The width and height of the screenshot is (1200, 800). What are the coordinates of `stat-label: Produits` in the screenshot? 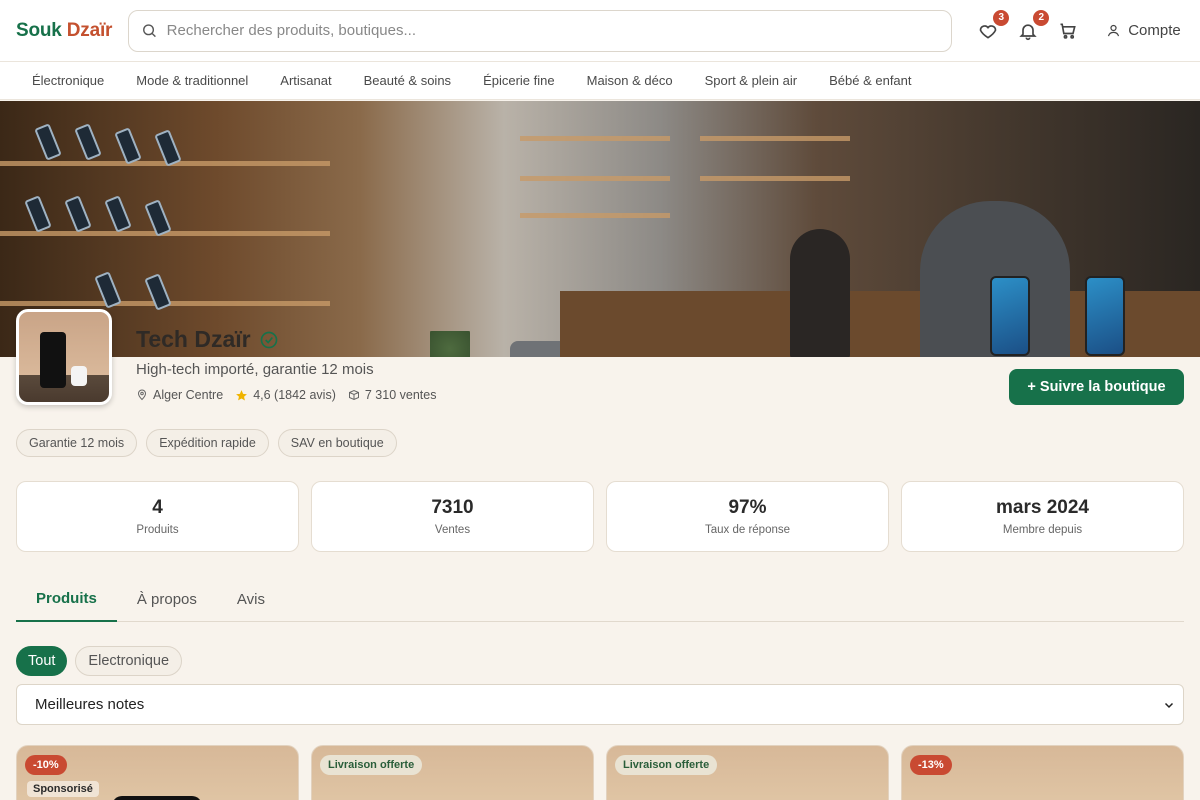 It's located at (157, 530).